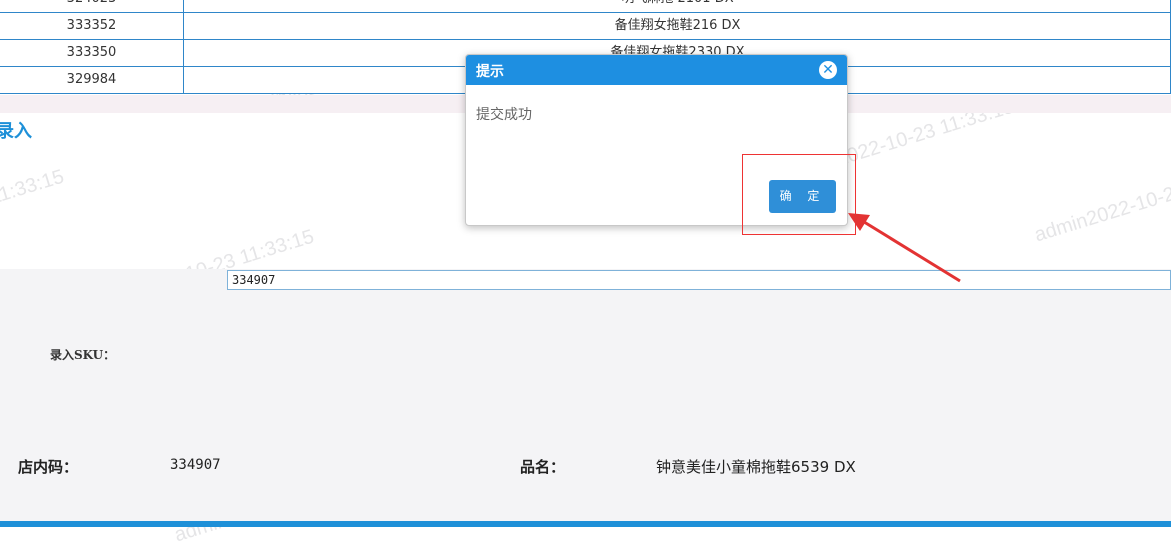 The width and height of the screenshot is (1171, 547). What do you see at coordinates (585, 524) in the screenshot?
I see `bottom-bar` at bounding box center [585, 524].